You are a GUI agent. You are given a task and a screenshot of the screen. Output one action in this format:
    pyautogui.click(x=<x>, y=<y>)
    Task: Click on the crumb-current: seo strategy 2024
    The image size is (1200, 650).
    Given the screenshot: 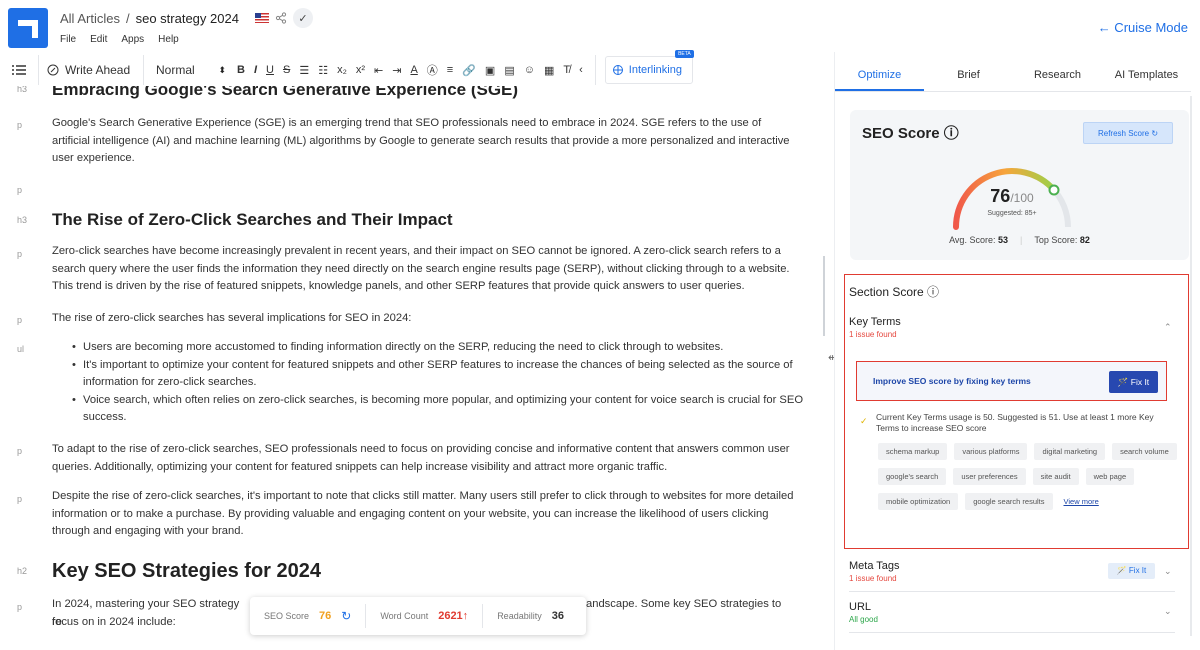 What is the action you would take?
    pyautogui.click(x=187, y=18)
    